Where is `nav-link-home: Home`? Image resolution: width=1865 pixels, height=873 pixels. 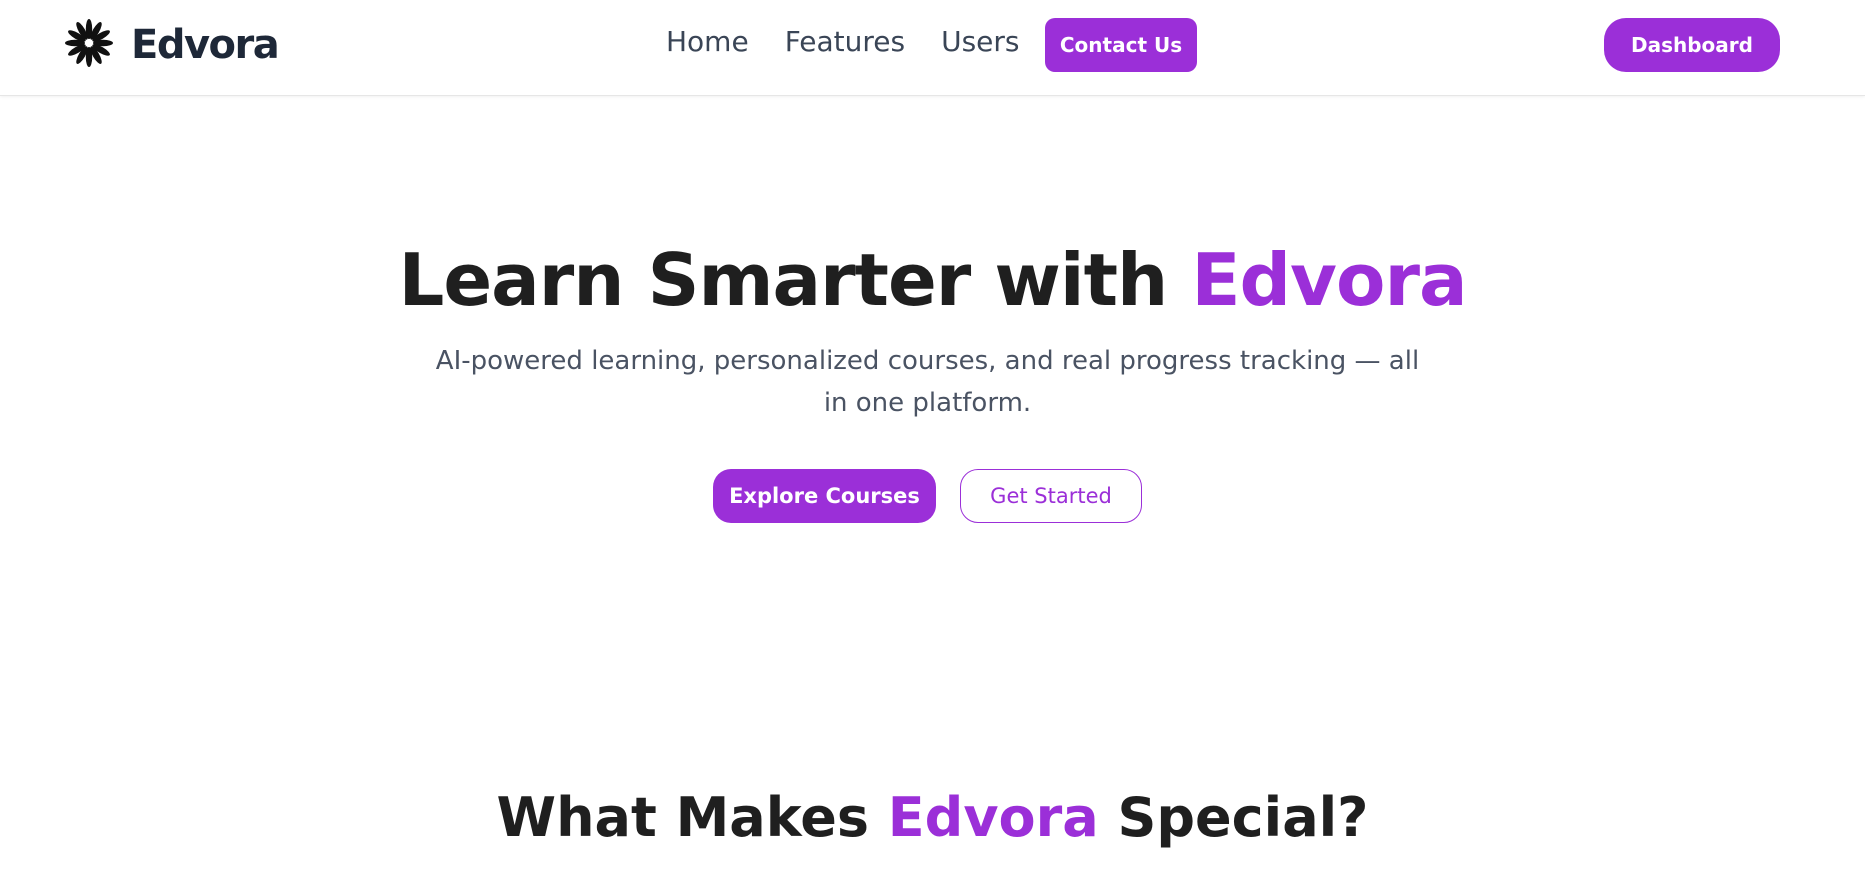
nav-link-home: Home is located at coordinates (707, 41).